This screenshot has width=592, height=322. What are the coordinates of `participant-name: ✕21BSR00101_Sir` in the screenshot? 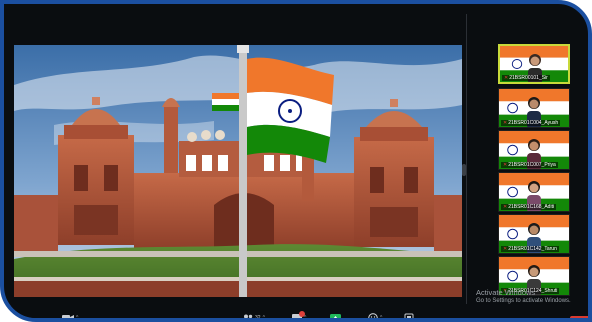 It's located at (526, 78).